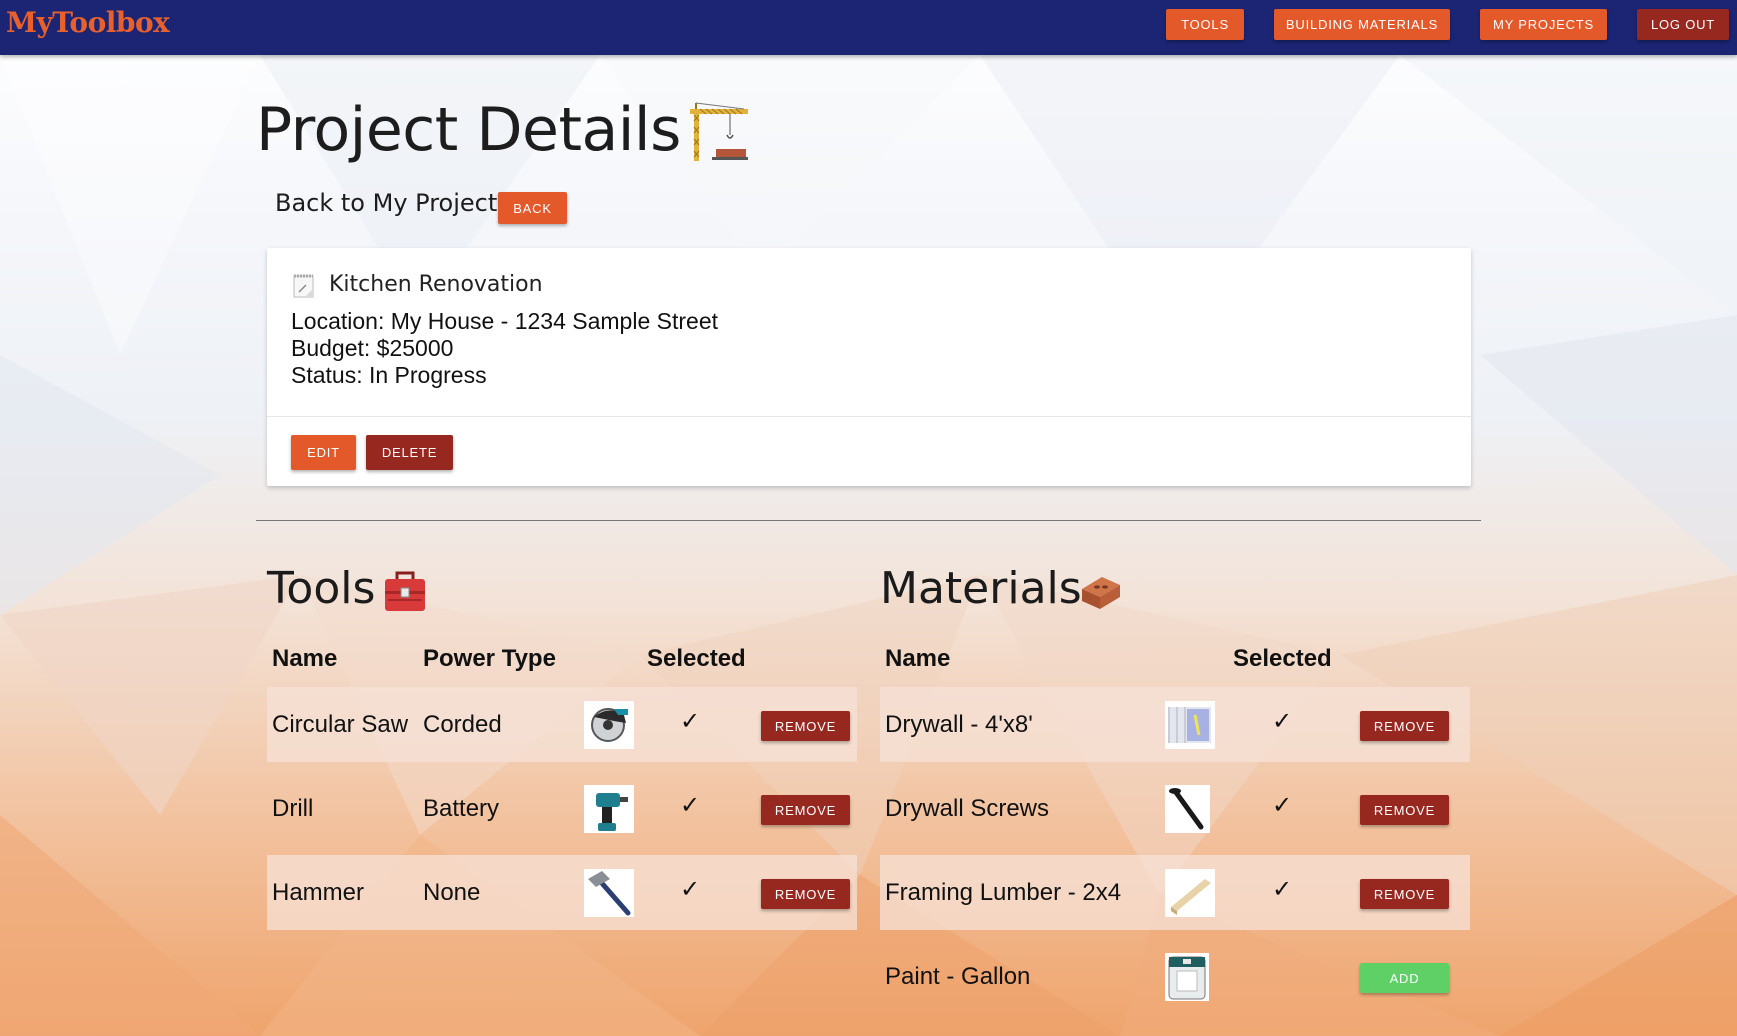 The height and width of the screenshot is (1036, 1737). I want to click on tool-power-type: Battery, so click(461, 808).